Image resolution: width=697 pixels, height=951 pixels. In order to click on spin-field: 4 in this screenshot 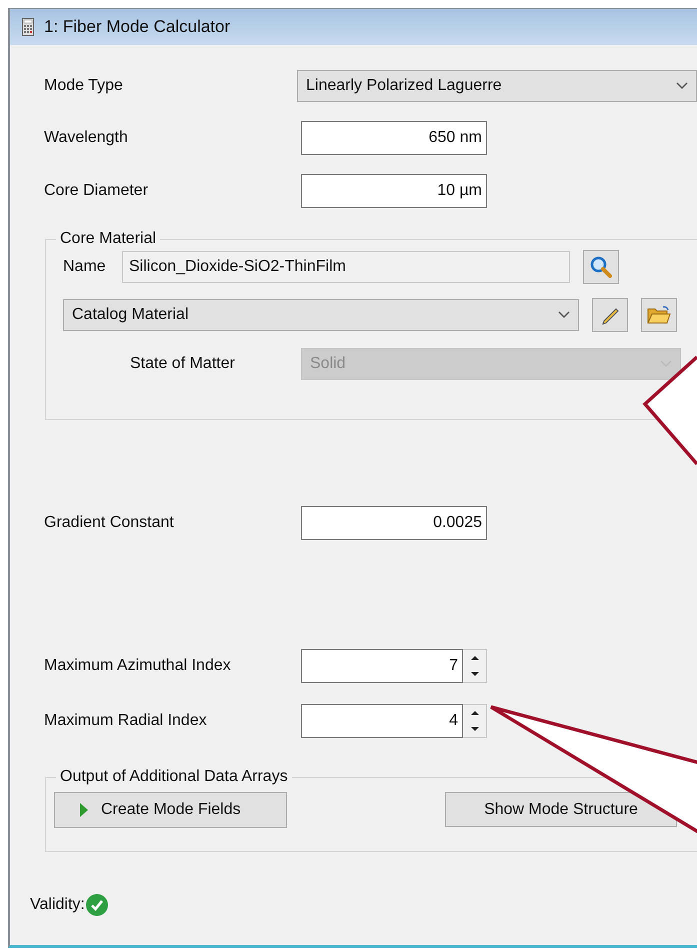, I will do `click(382, 721)`.